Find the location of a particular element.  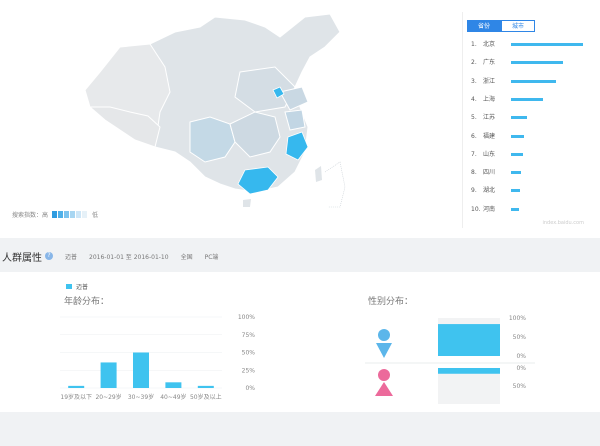

rank-row: 6. 福建 is located at coordinates (497, 137).